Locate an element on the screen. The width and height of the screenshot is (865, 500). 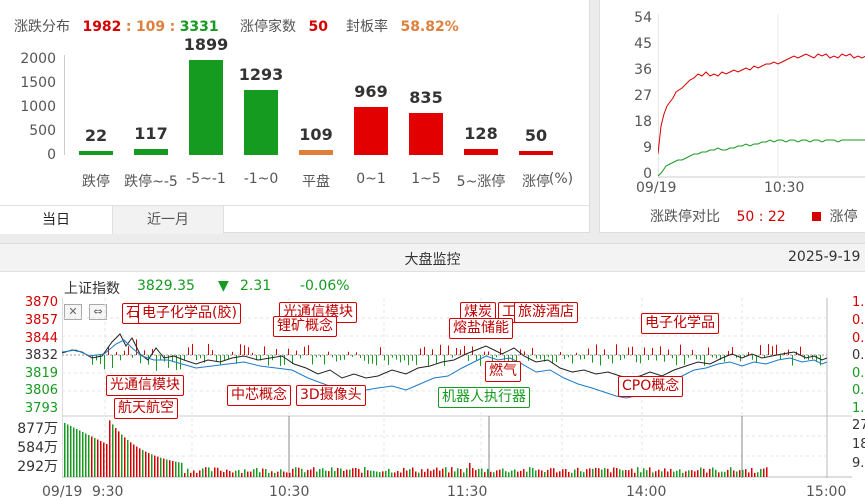
tab-month: 近一月 is located at coordinates (168, 220).